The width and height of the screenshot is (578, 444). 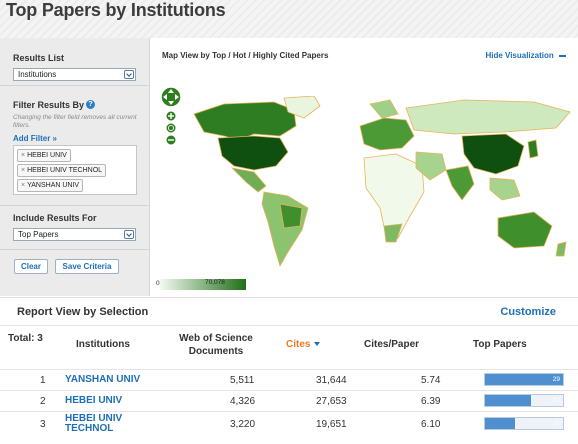 What do you see at coordinates (171, 120) in the screenshot?
I see `map-nav-control` at bounding box center [171, 120].